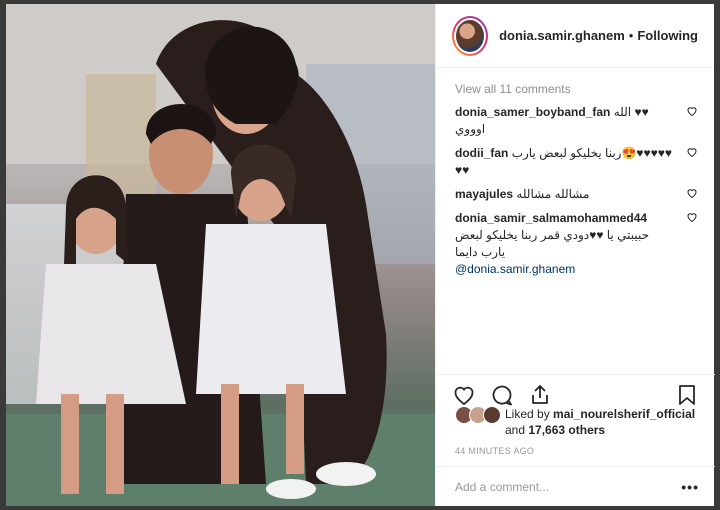 This screenshot has height=510, width=720. Describe the element at coordinates (515, 430) in the screenshot. I see `likes-joiner: and` at that location.